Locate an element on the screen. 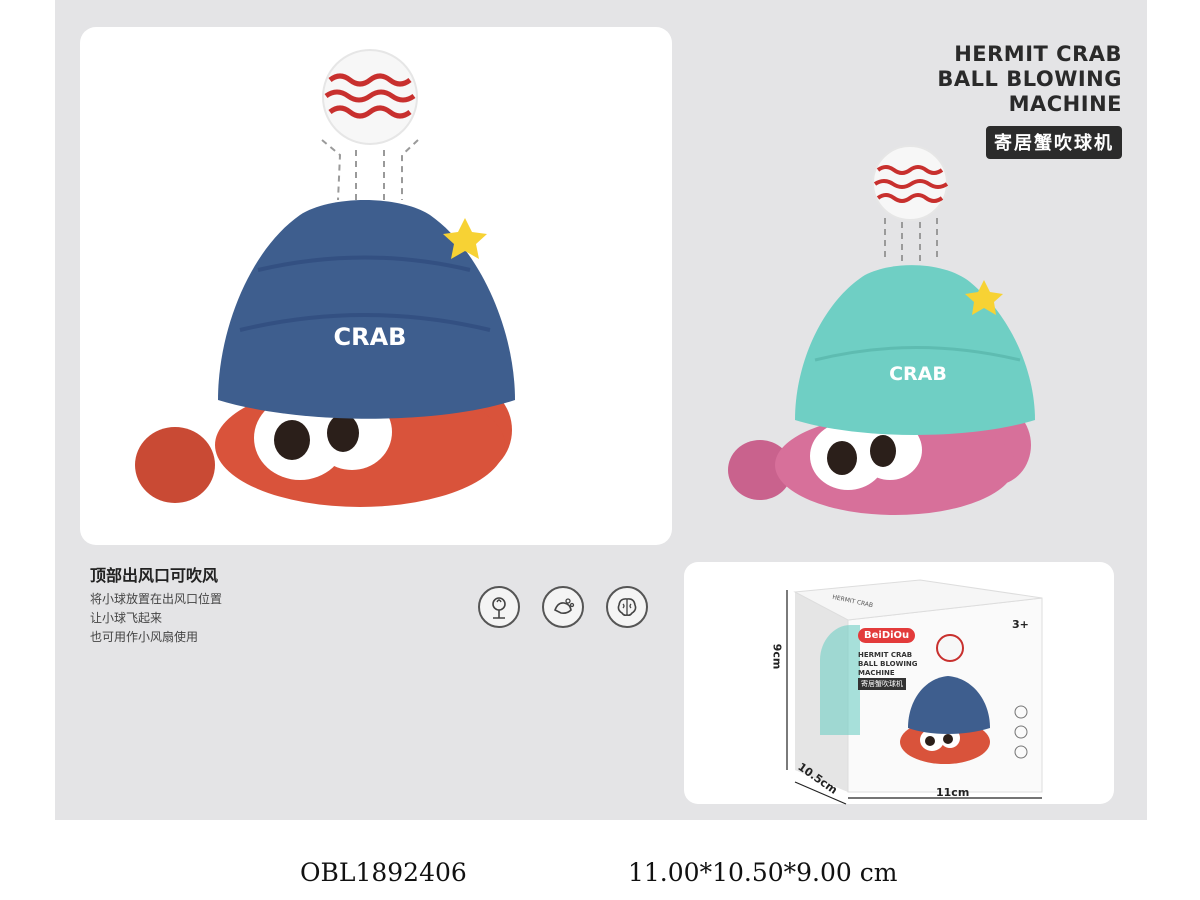 This screenshot has height=900, width=1200. product-title-en: HERMIT CRAB BALL BLOWING MACHINE is located at coordinates (1029, 79).